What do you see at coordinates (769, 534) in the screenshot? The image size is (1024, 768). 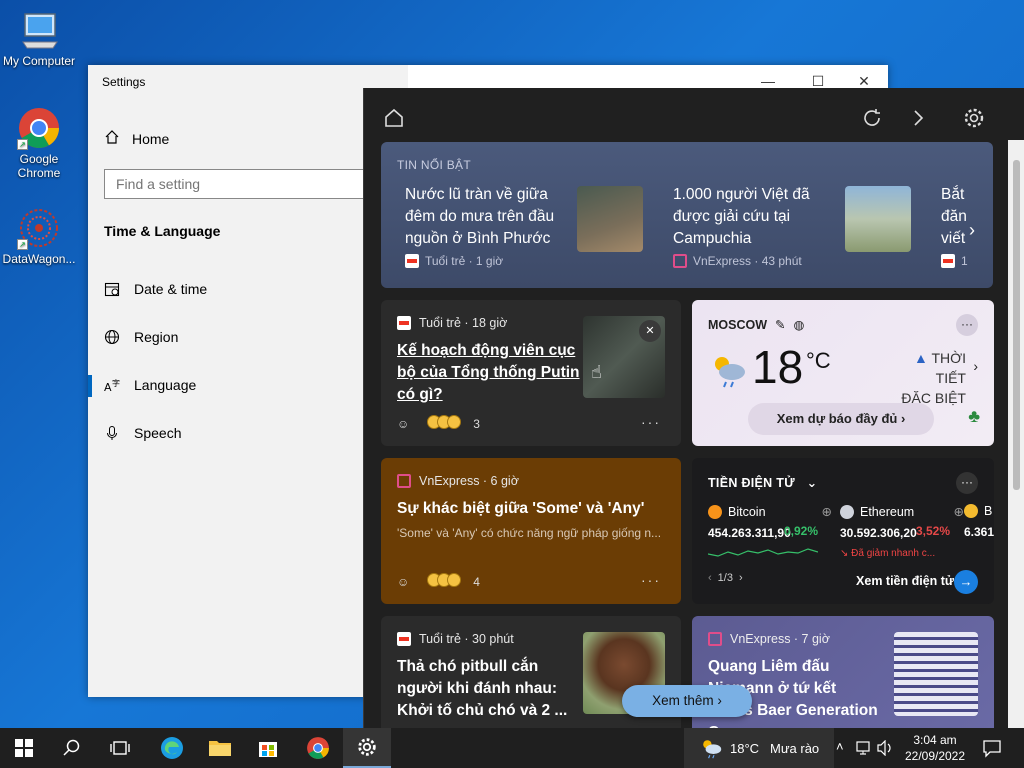 I see `coin-bitcoin: Bitcoin ⊕ 454.263.311,90 0,92%` at bounding box center [769, 534].